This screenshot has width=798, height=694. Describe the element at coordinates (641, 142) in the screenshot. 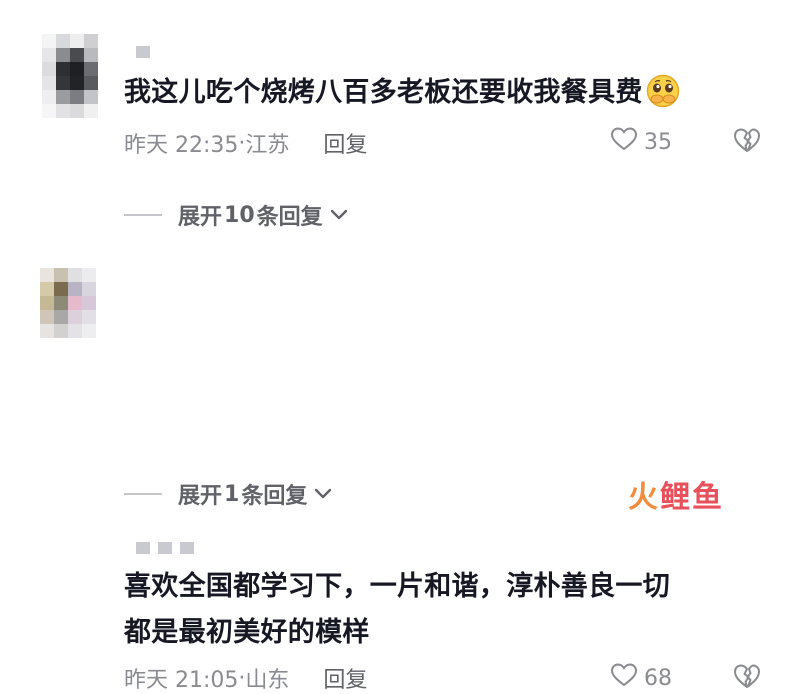

I see `like-button: 35` at that location.